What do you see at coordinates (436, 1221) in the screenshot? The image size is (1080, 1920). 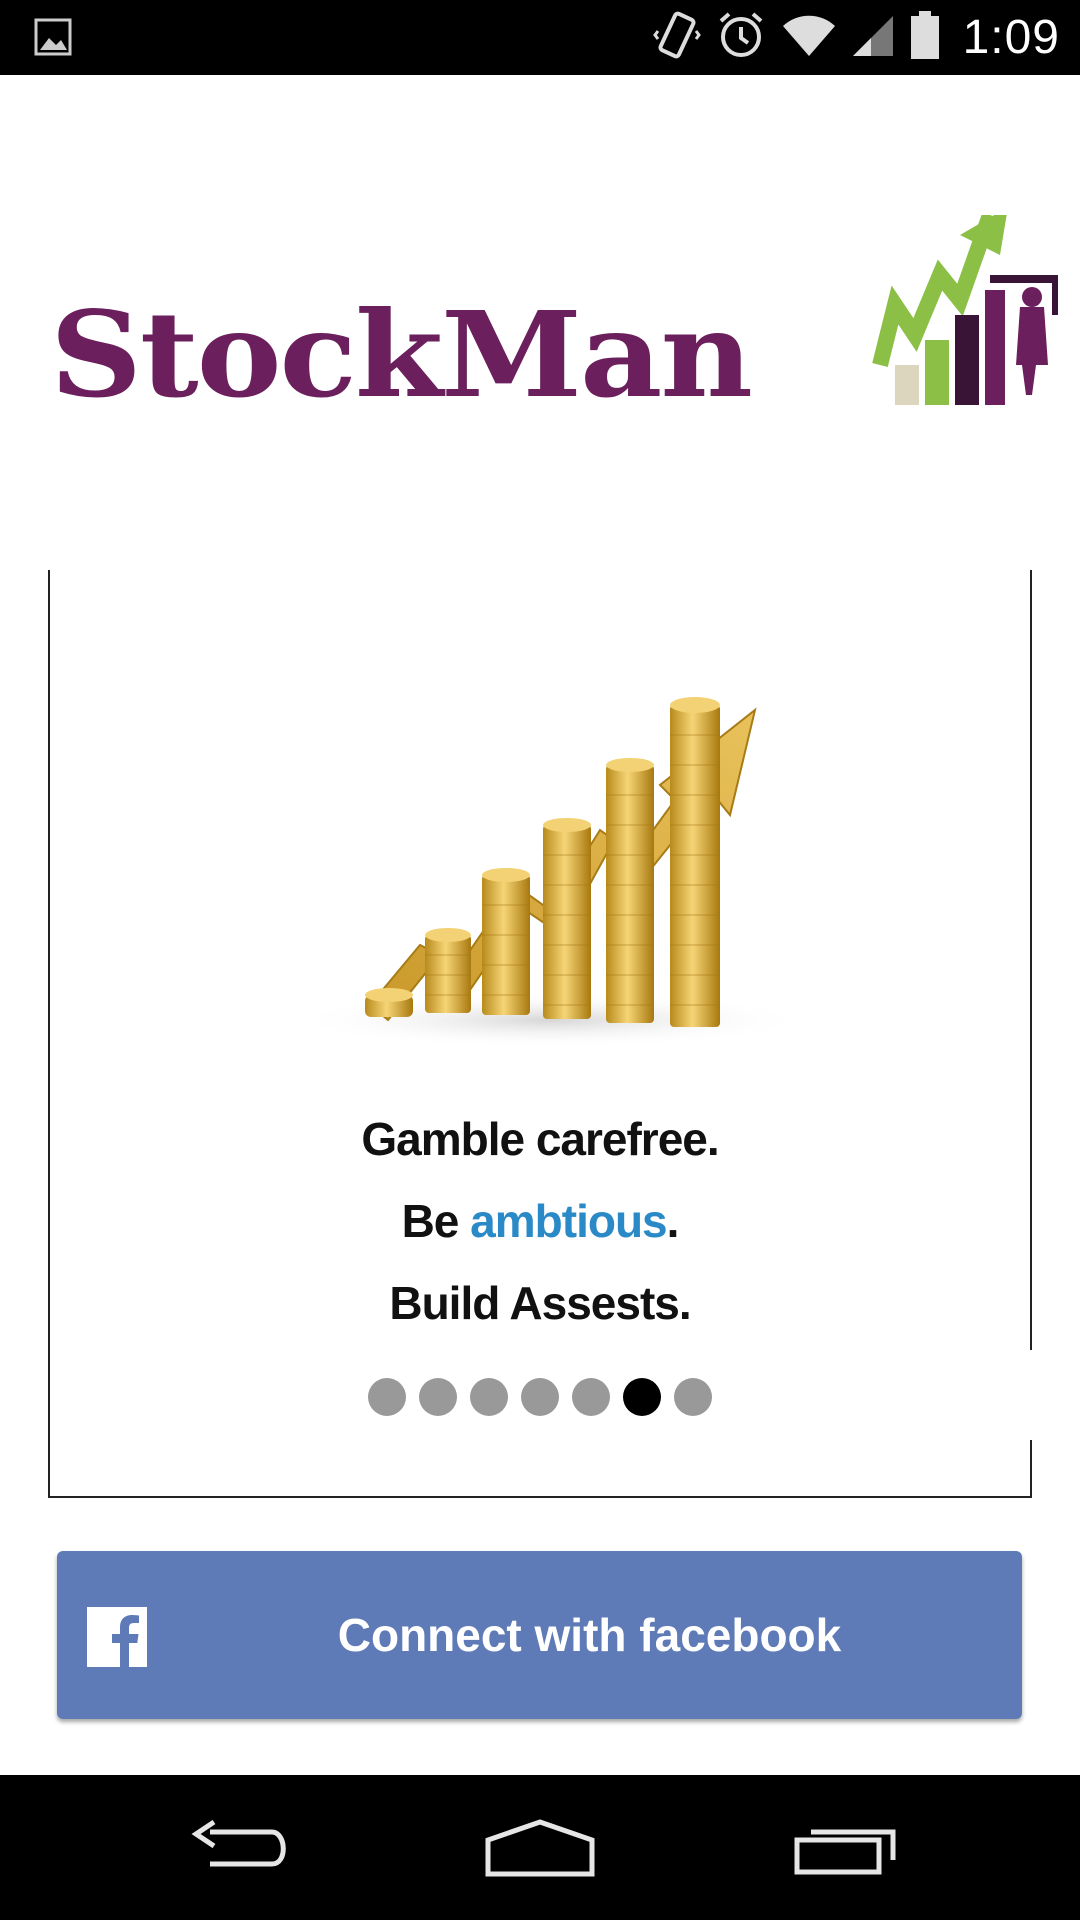 I see `tagline-prefix: Be` at bounding box center [436, 1221].